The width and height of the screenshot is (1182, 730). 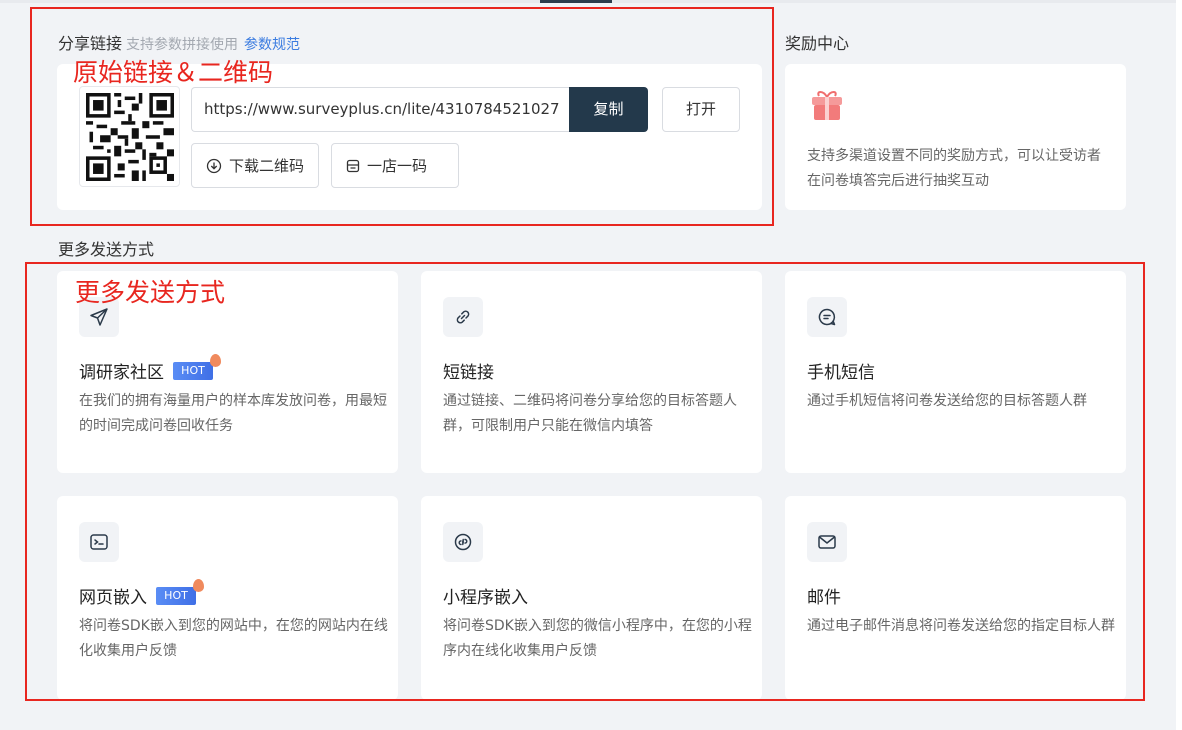 What do you see at coordinates (576, 1) in the screenshot?
I see `active-tab-indicator` at bounding box center [576, 1].